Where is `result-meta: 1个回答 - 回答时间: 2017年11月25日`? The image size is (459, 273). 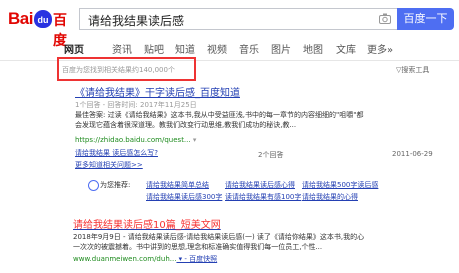 result-meta: 1个回答 - 回答时间: 2017年11月25日 is located at coordinates (136, 105).